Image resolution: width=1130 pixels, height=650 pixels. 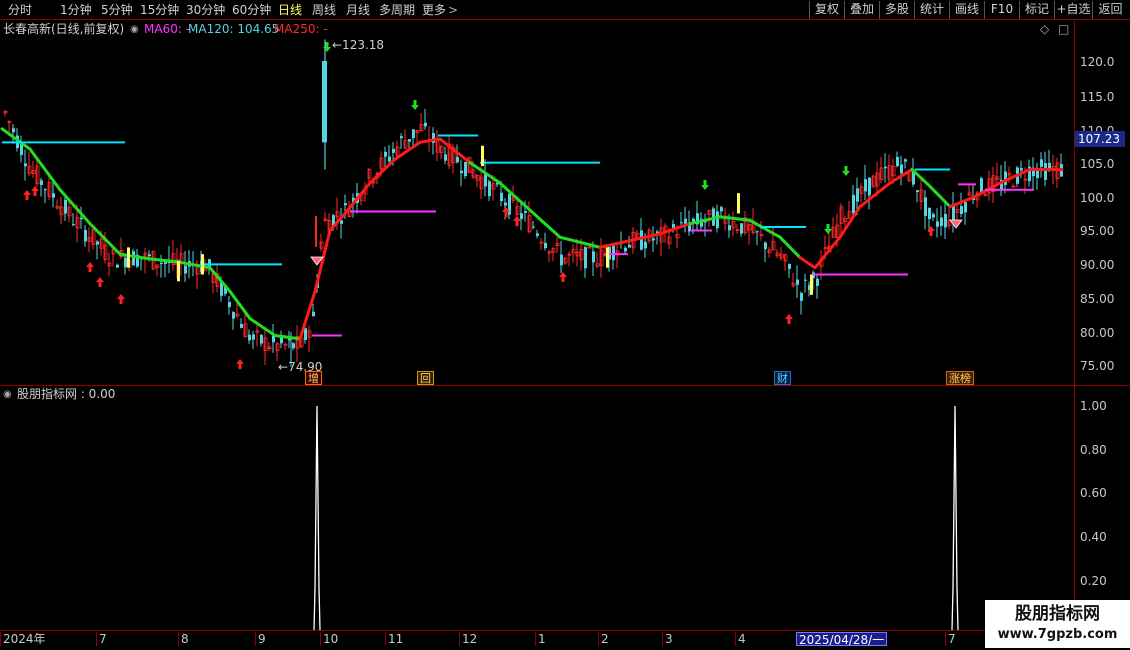 What do you see at coordinates (1102, 385) in the screenshot?
I see `pane-divider-axis` at bounding box center [1102, 385].